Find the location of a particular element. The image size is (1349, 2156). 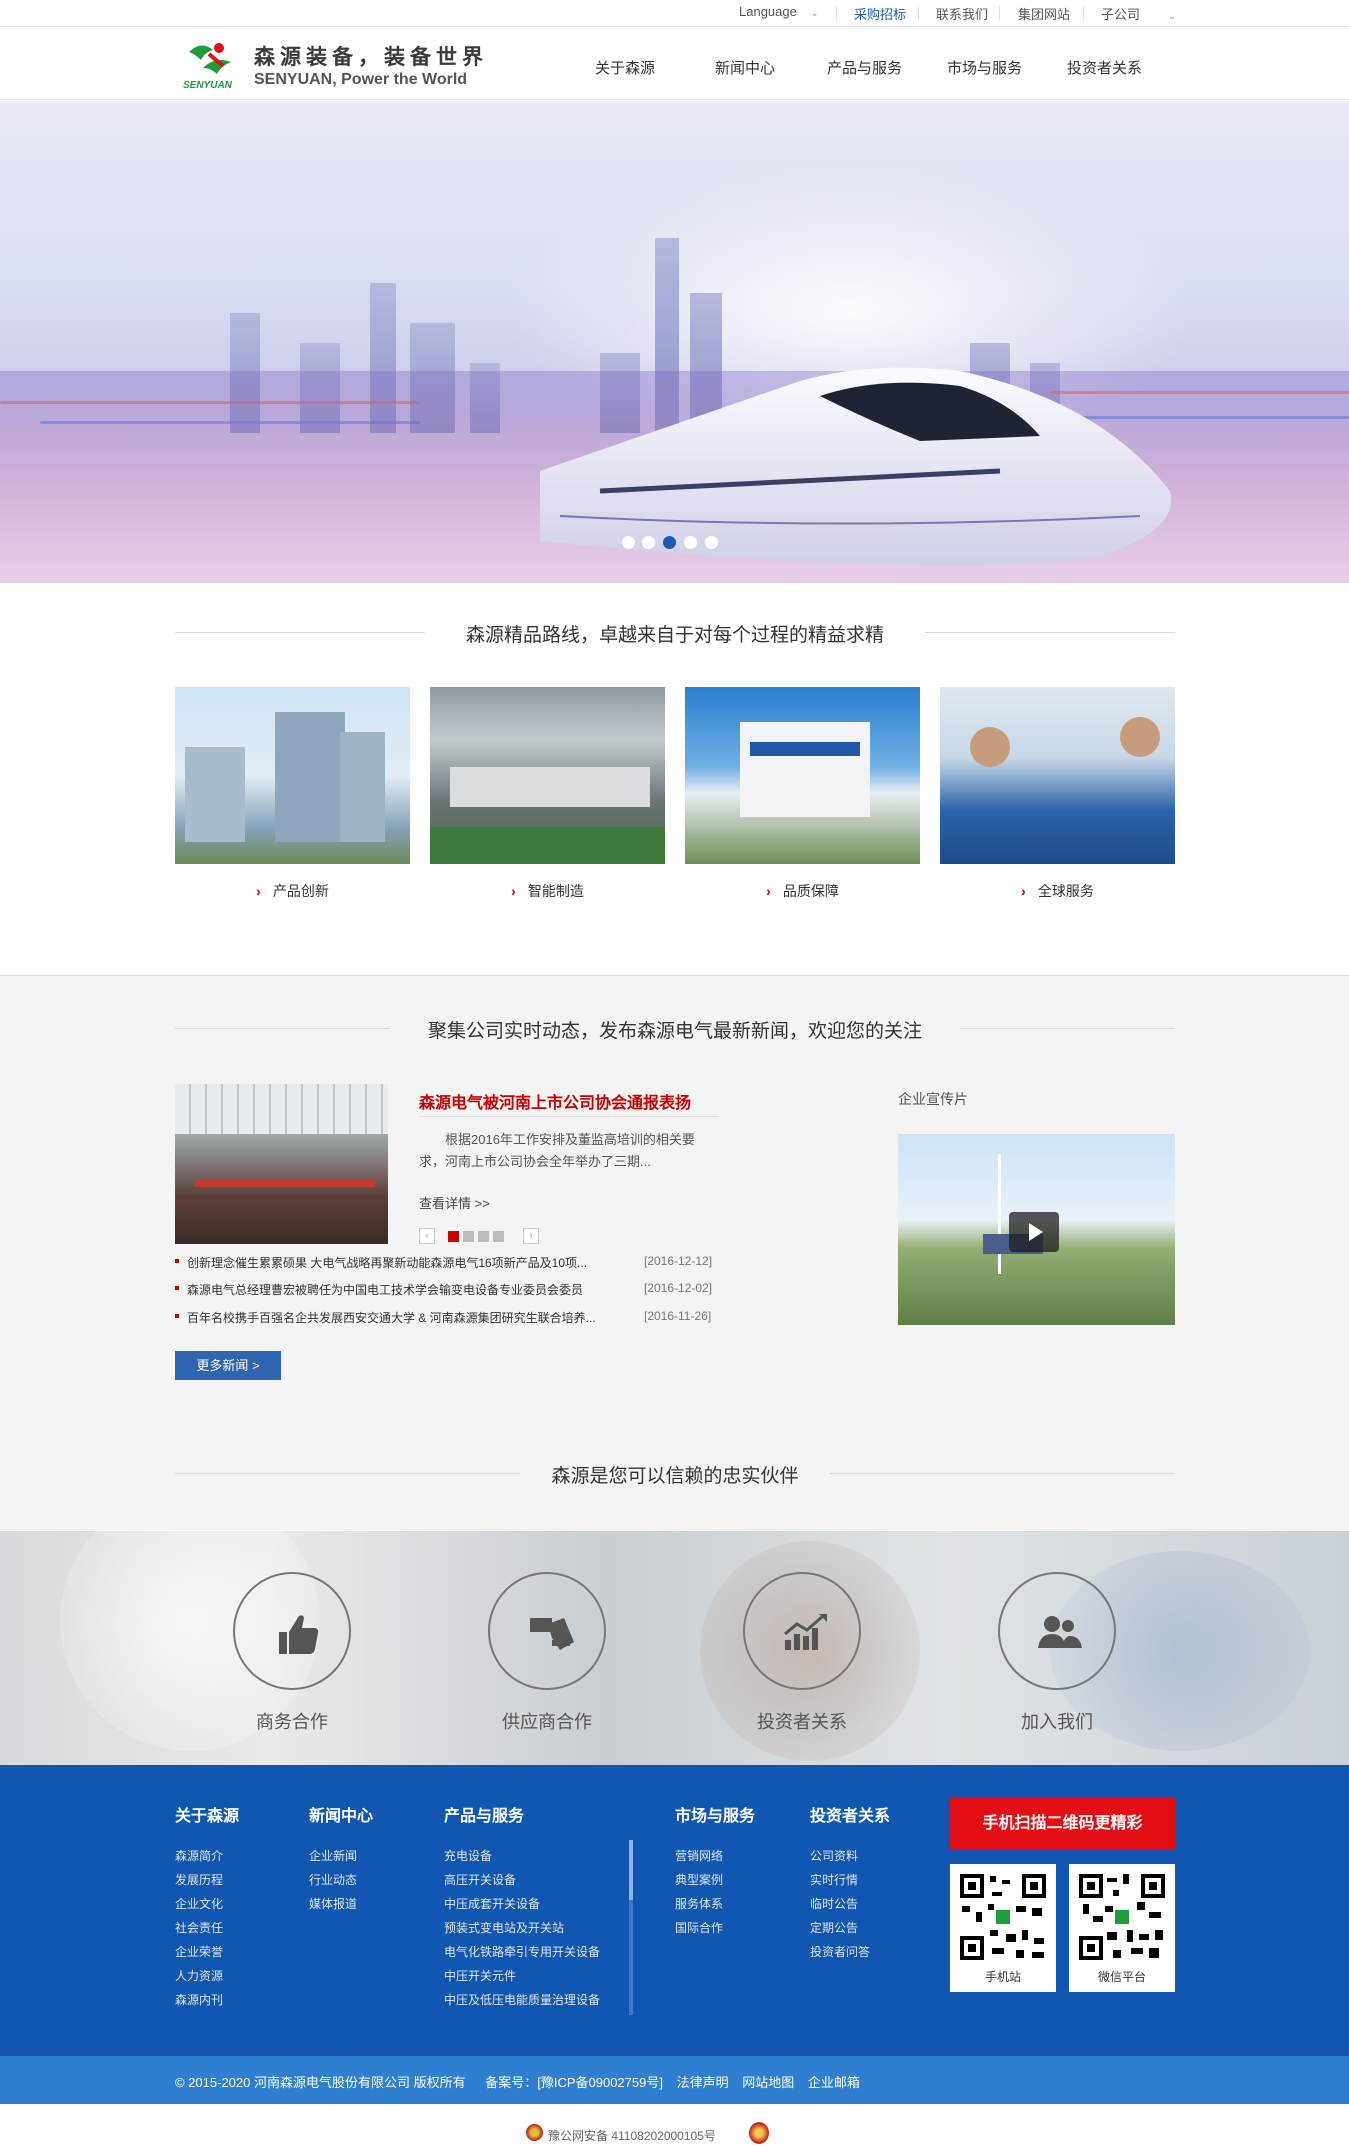

icp-link: 备案号：[豫ICP备09002759号] is located at coordinates (574, 2082).